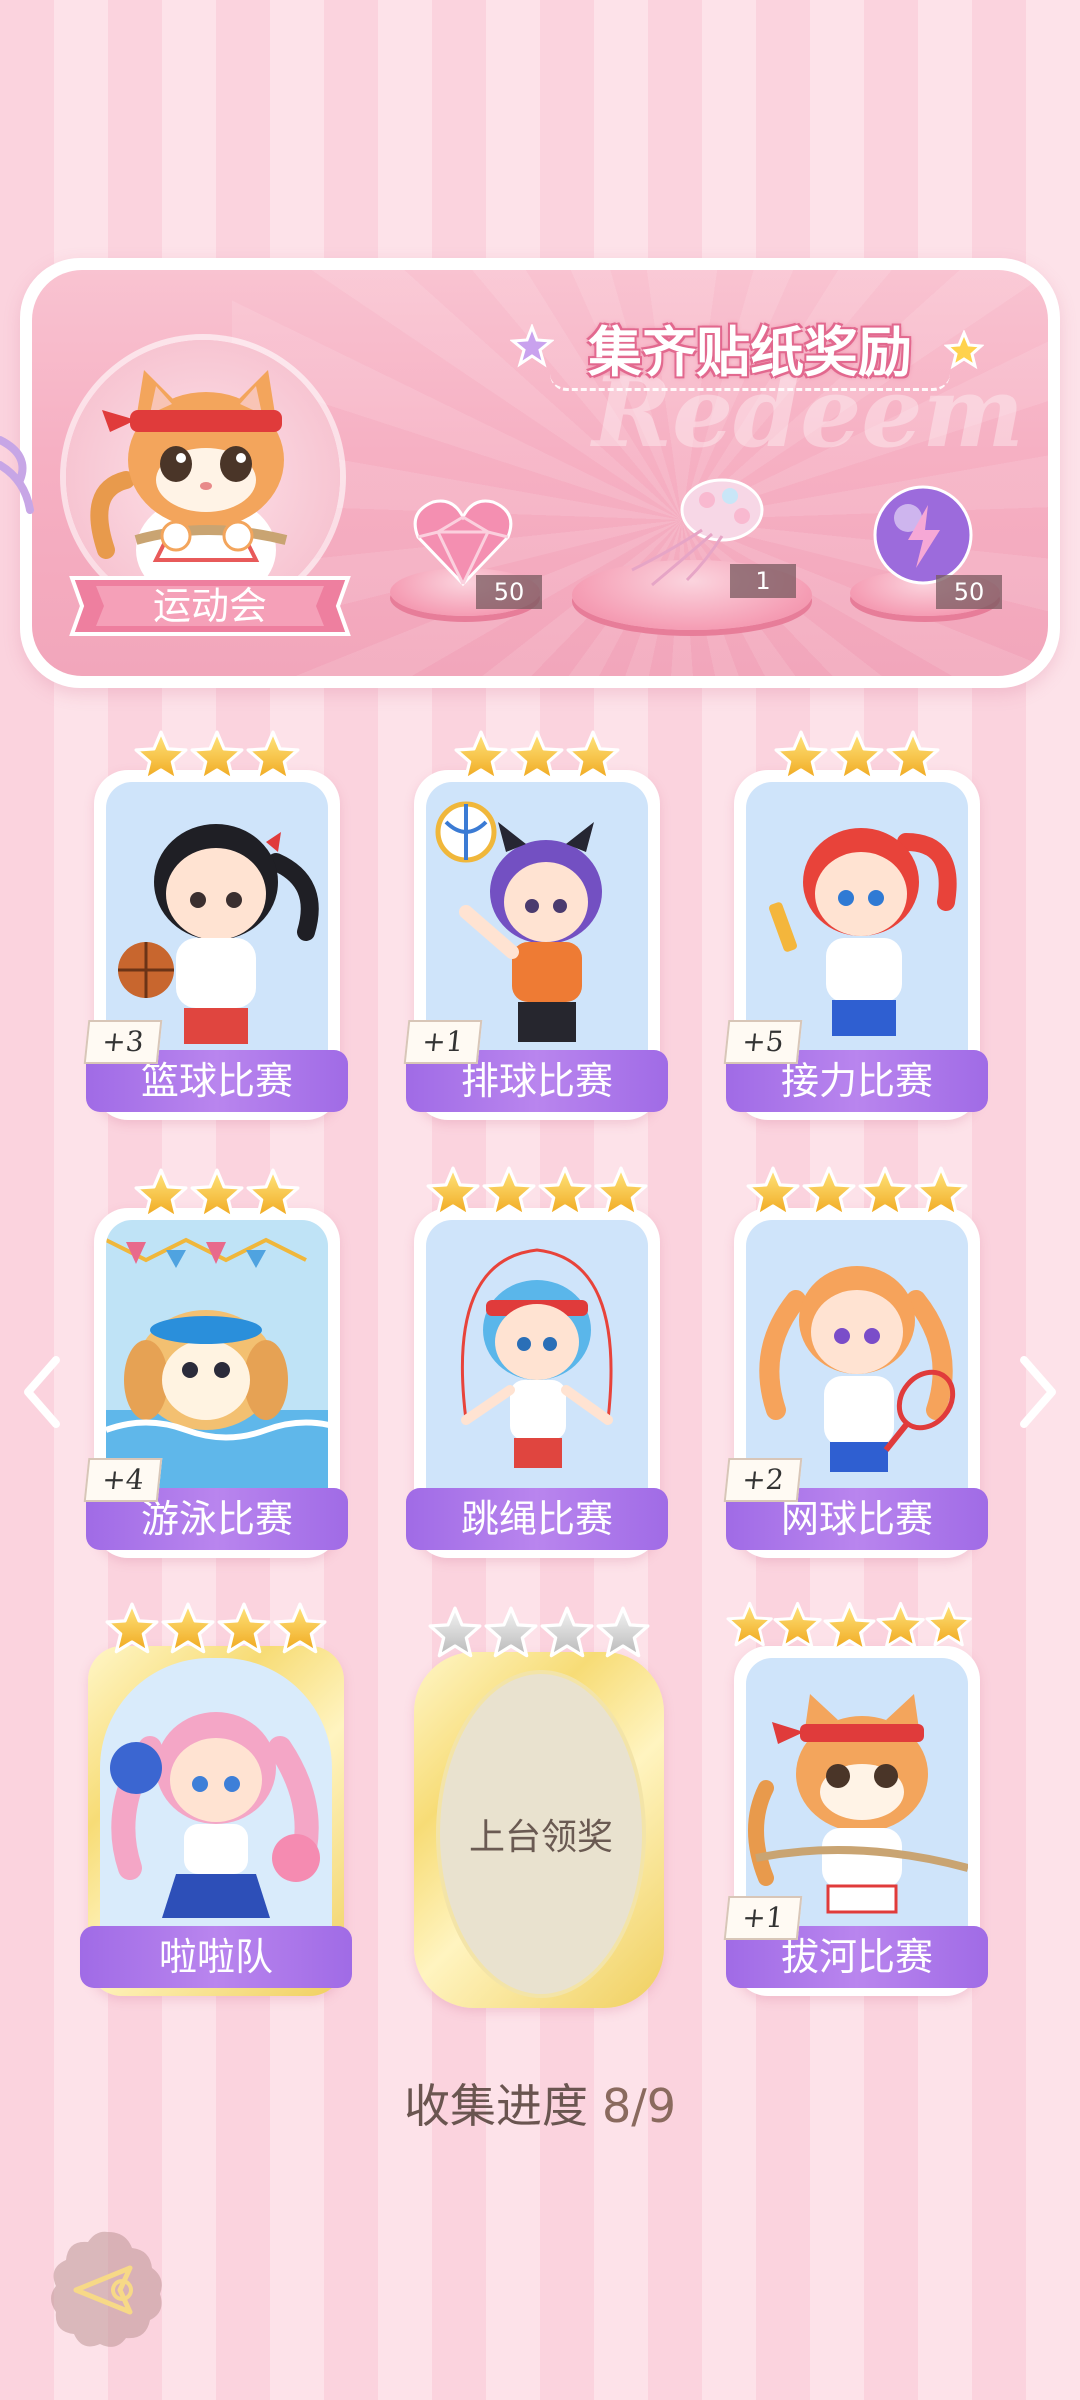 This screenshot has height=2400, width=1080. Describe the element at coordinates (763, 1042) in the screenshot. I see `duplicate-count-badge: +5` at that location.